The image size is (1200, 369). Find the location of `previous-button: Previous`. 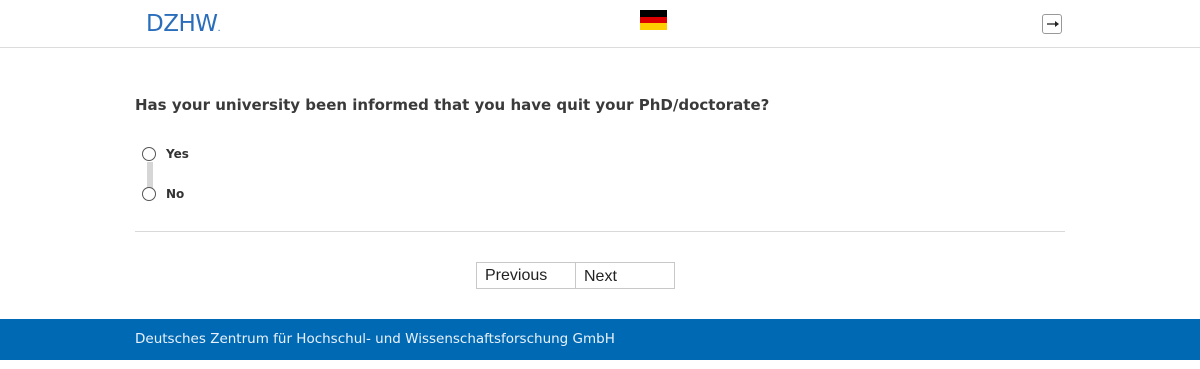

previous-button: Previous is located at coordinates (526, 275).